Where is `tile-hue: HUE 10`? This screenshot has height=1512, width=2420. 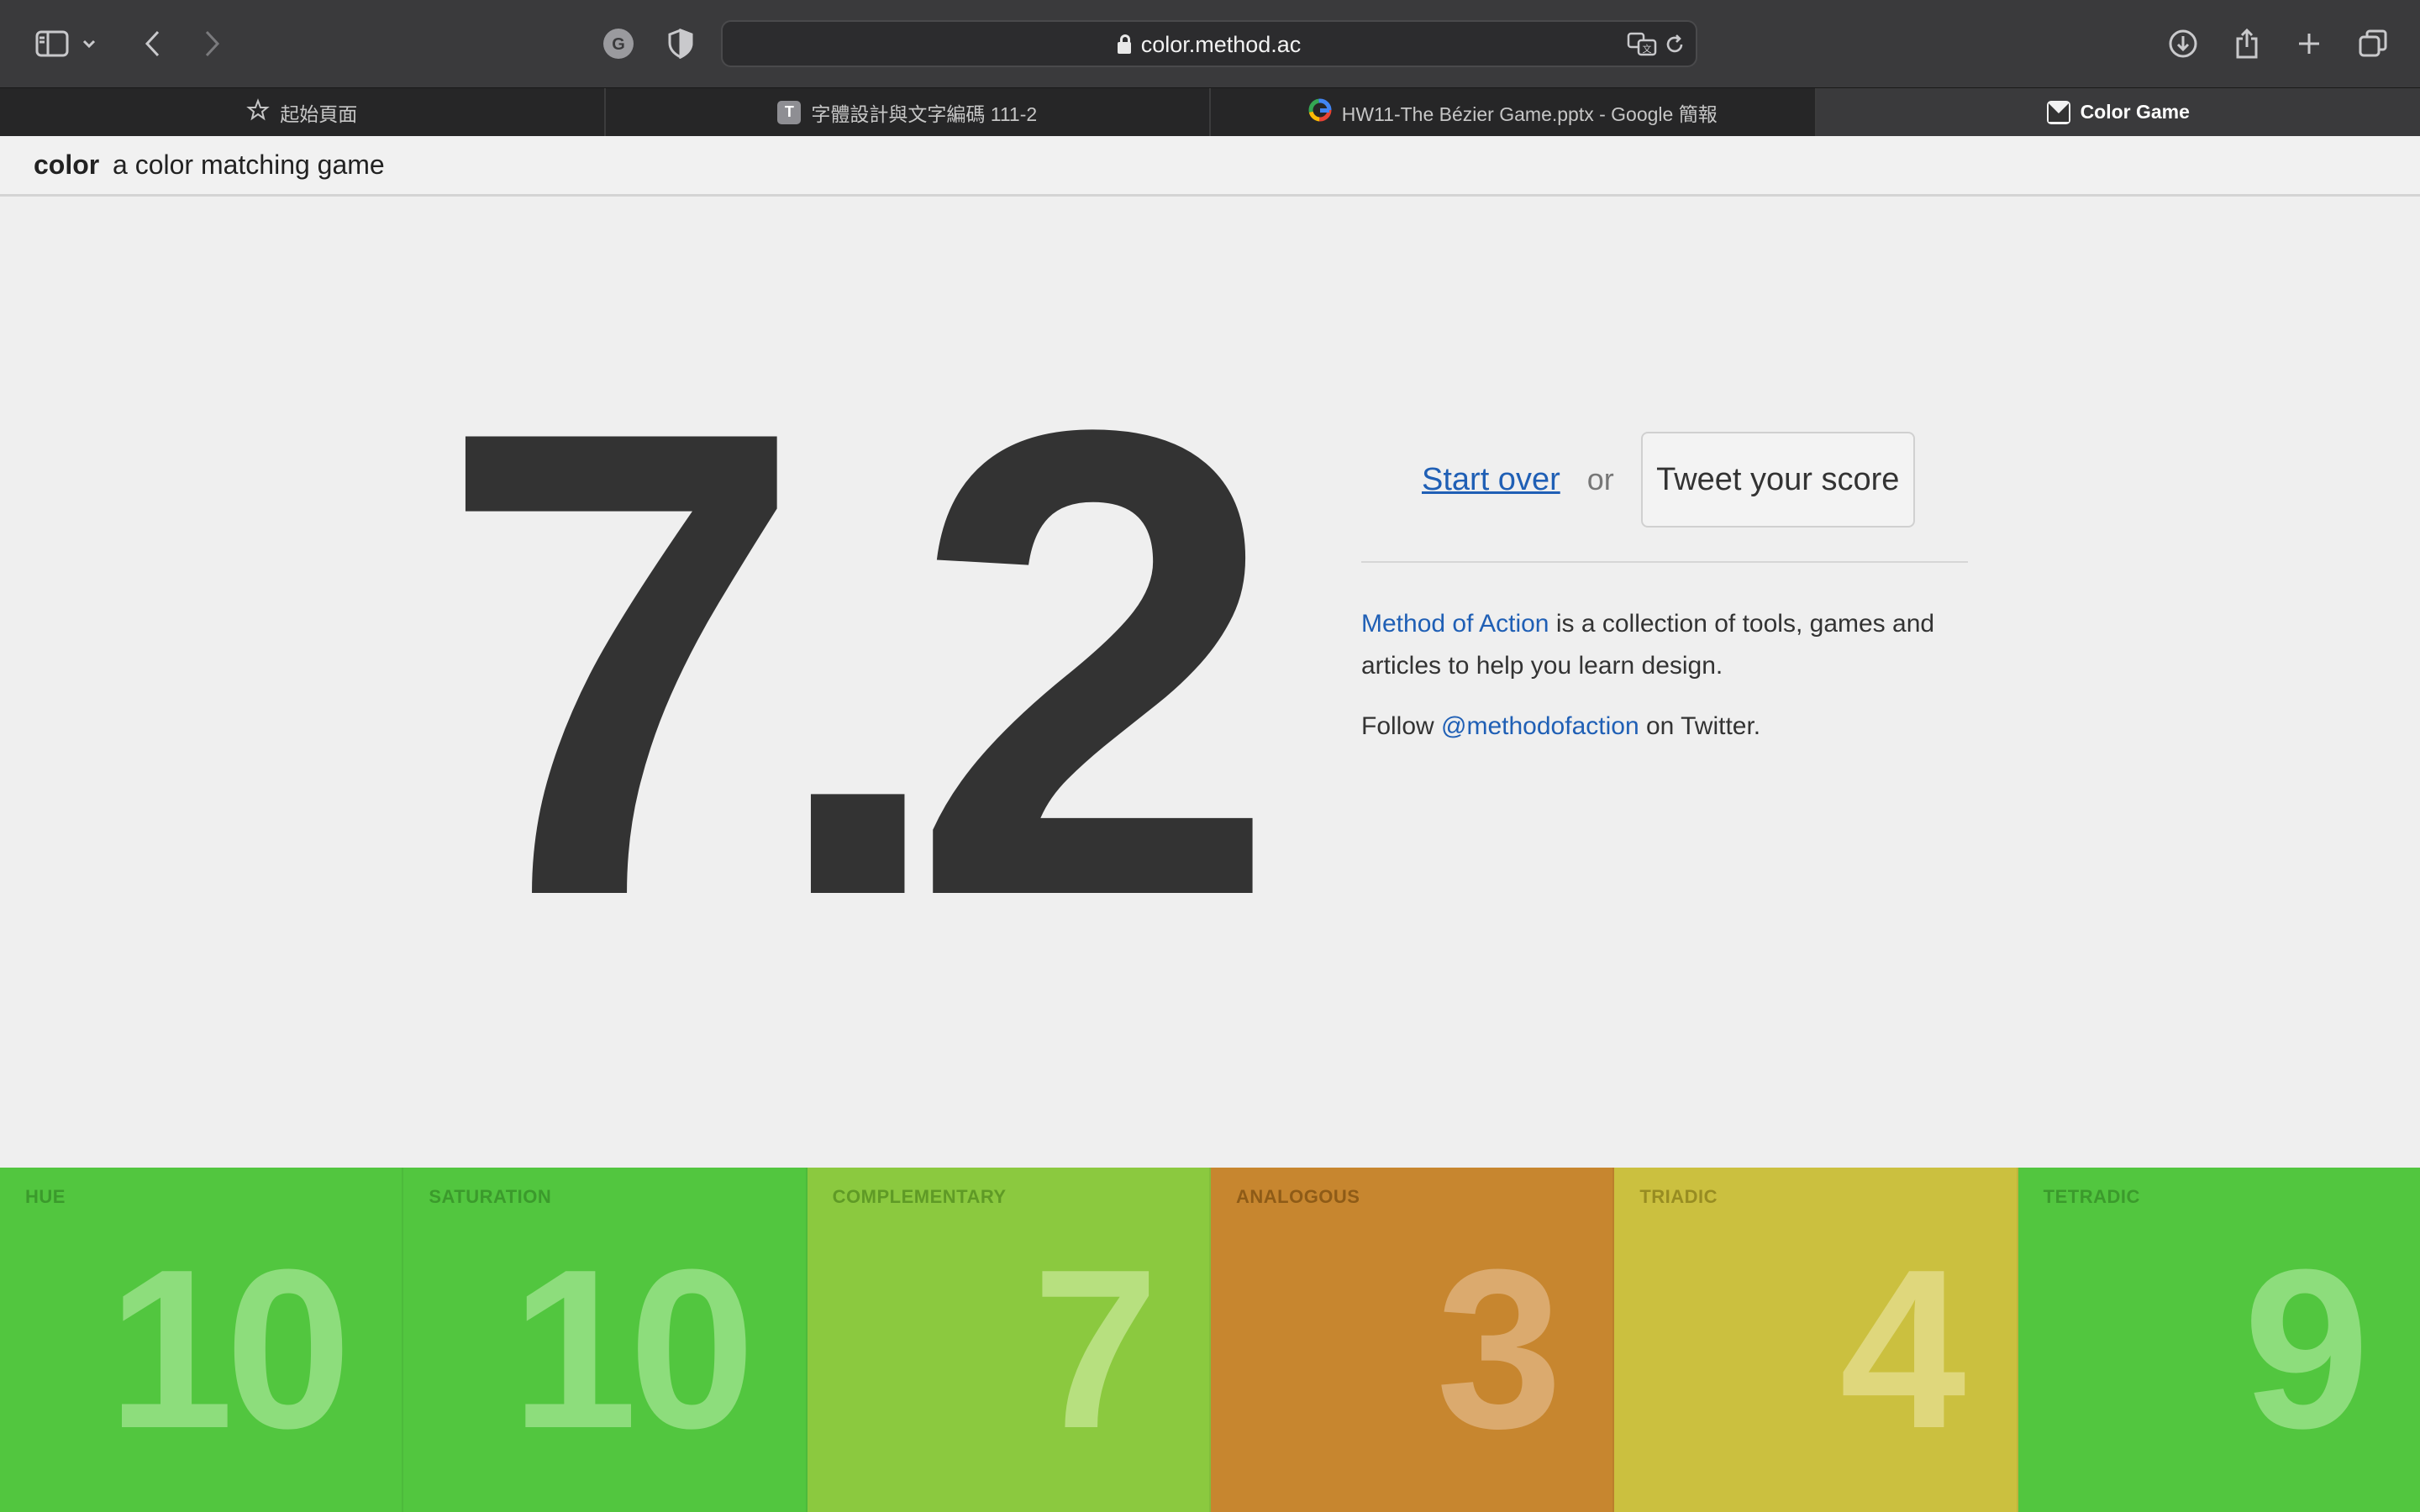
tile-hue: HUE 10 is located at coordinates (202, 1340).